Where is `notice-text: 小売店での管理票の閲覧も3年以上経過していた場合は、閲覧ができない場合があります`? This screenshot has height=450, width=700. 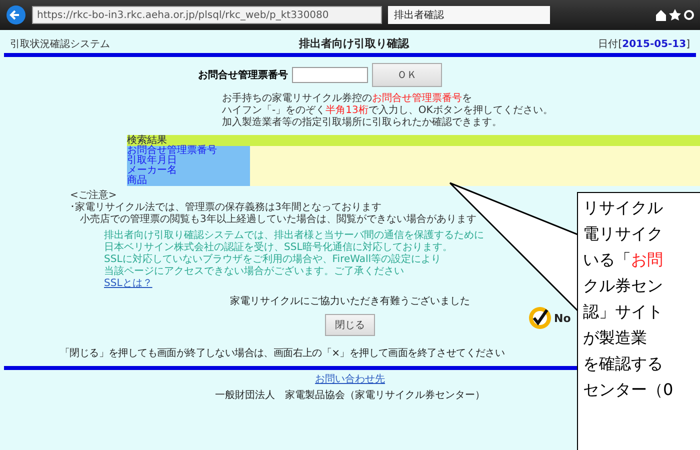
notice-text: 小売店での管理票の閲覧も3年以上経過していた場合は、閲覧ができない場合があります is located at coordinates (277, 220).